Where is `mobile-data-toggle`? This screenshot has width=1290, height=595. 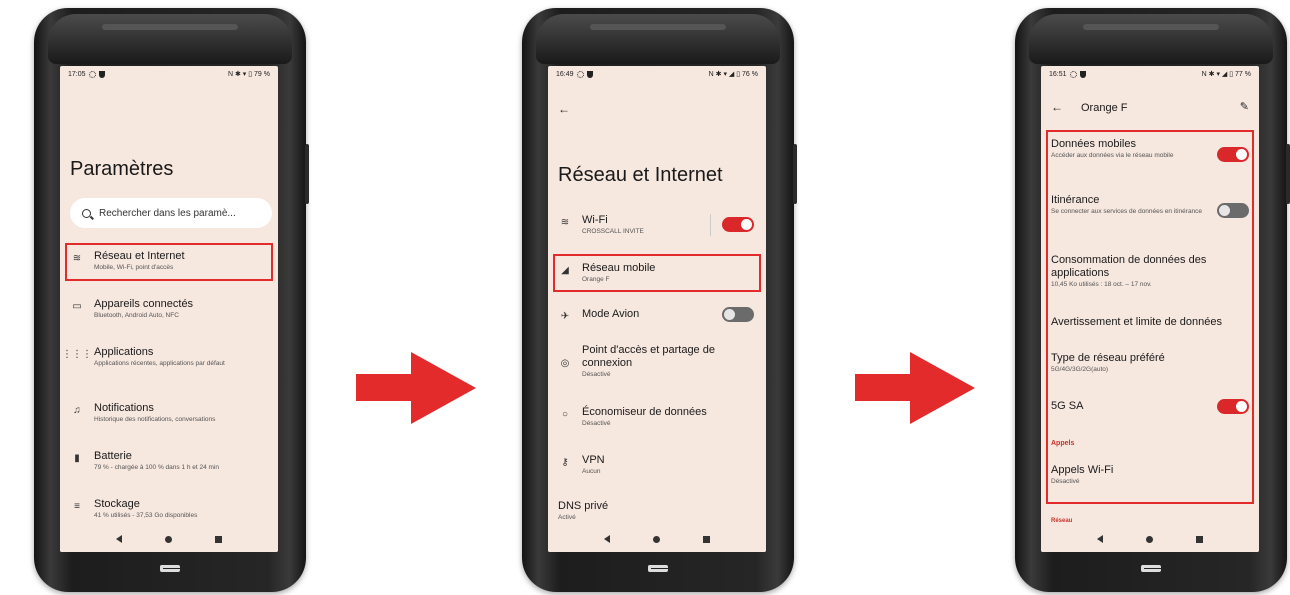 mobile-data-toggle is located at coordinates (1233, 154).